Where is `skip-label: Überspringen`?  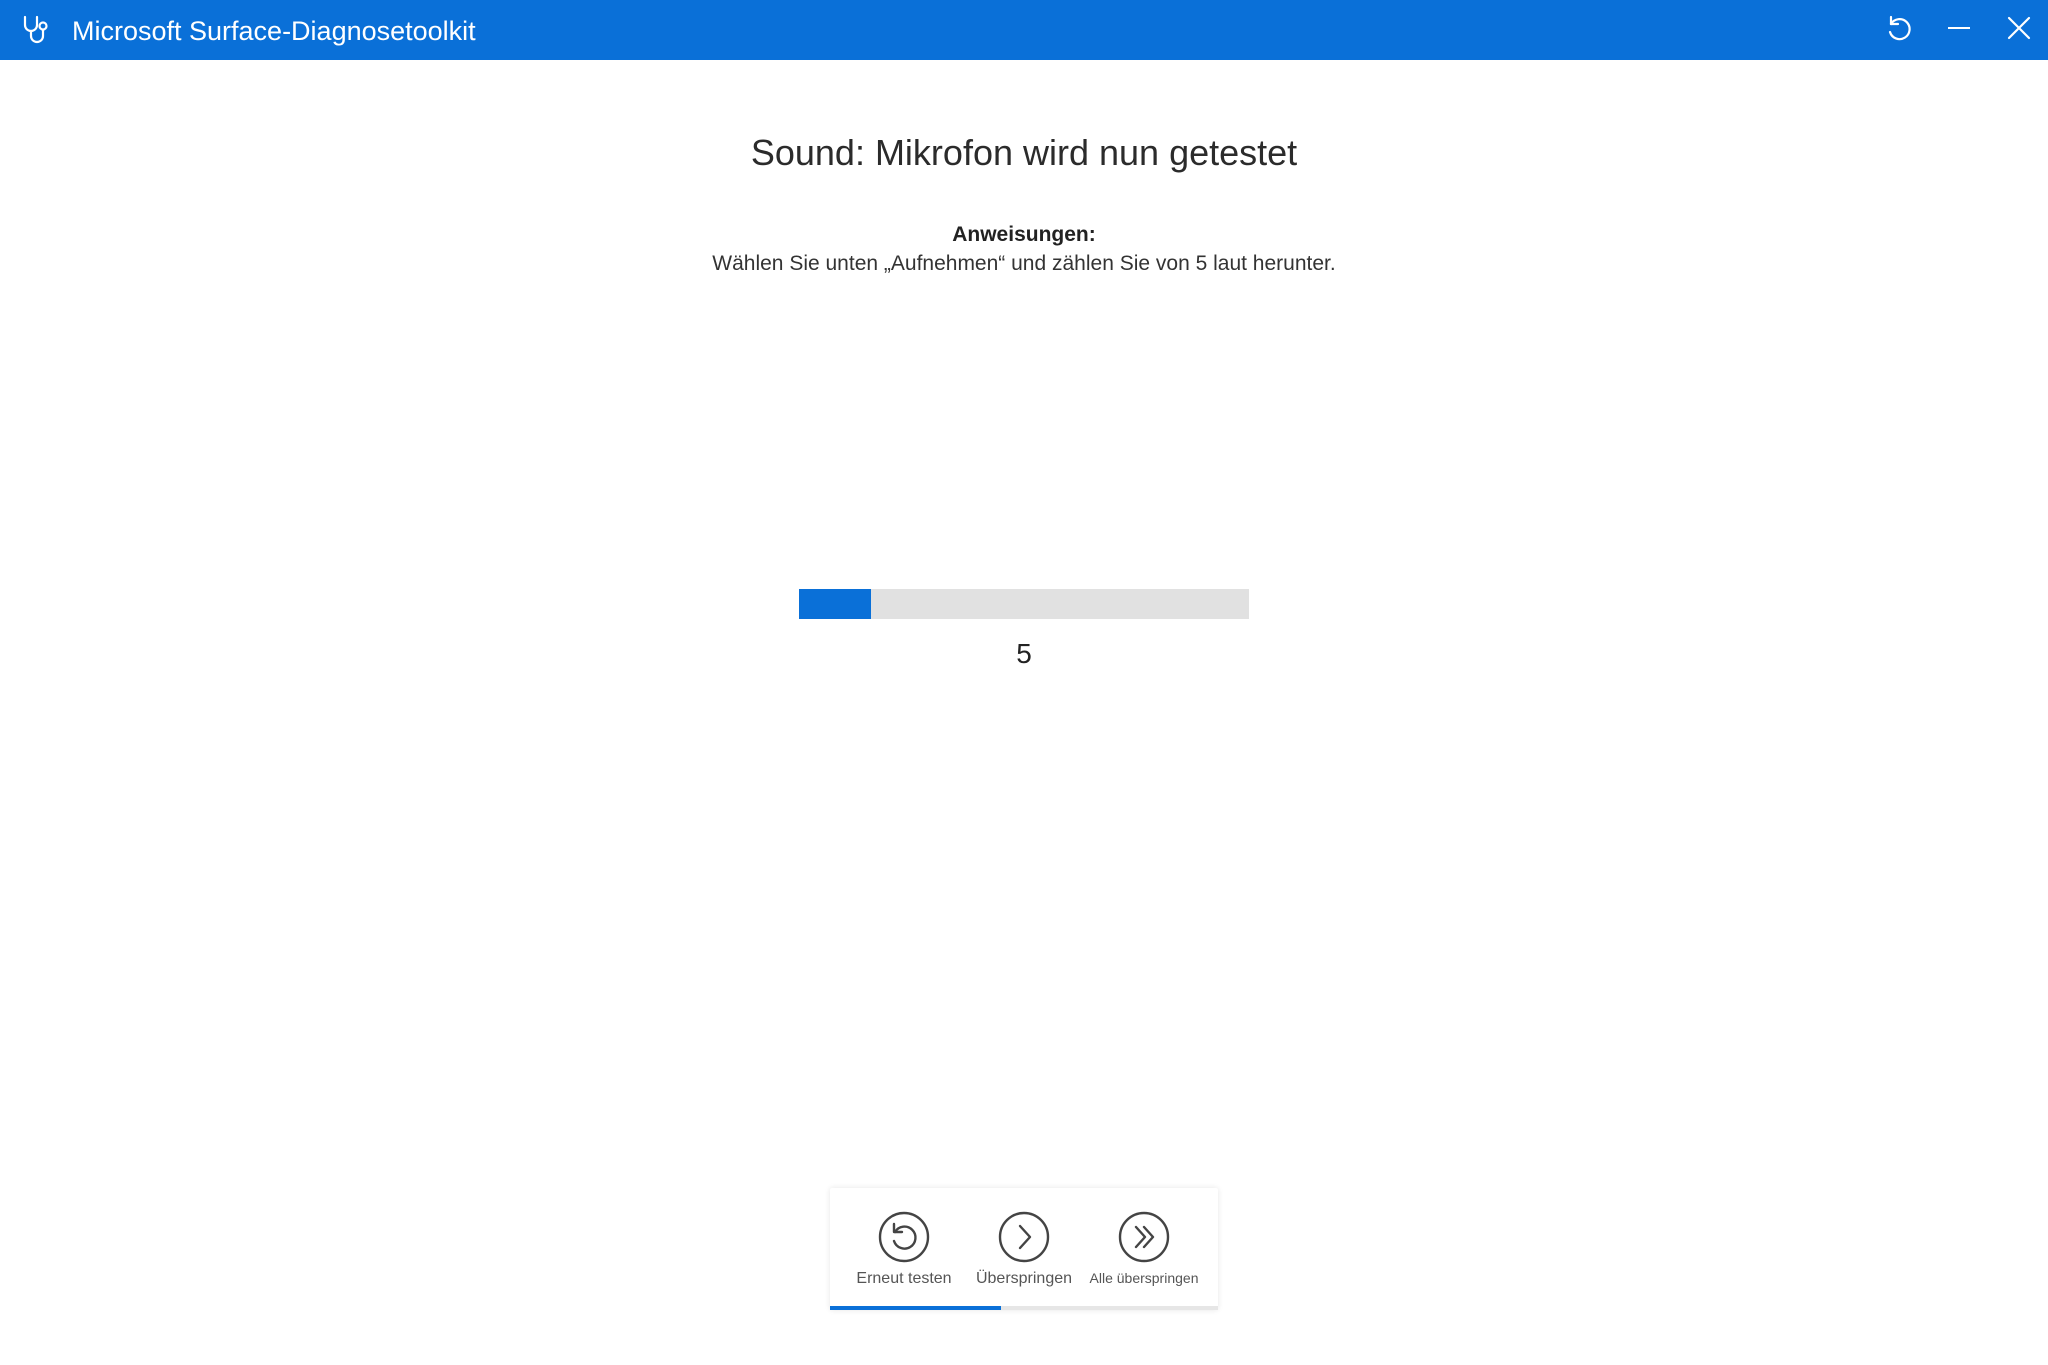
skip-label: Überspringen is located at coordinates (1024, 1278).